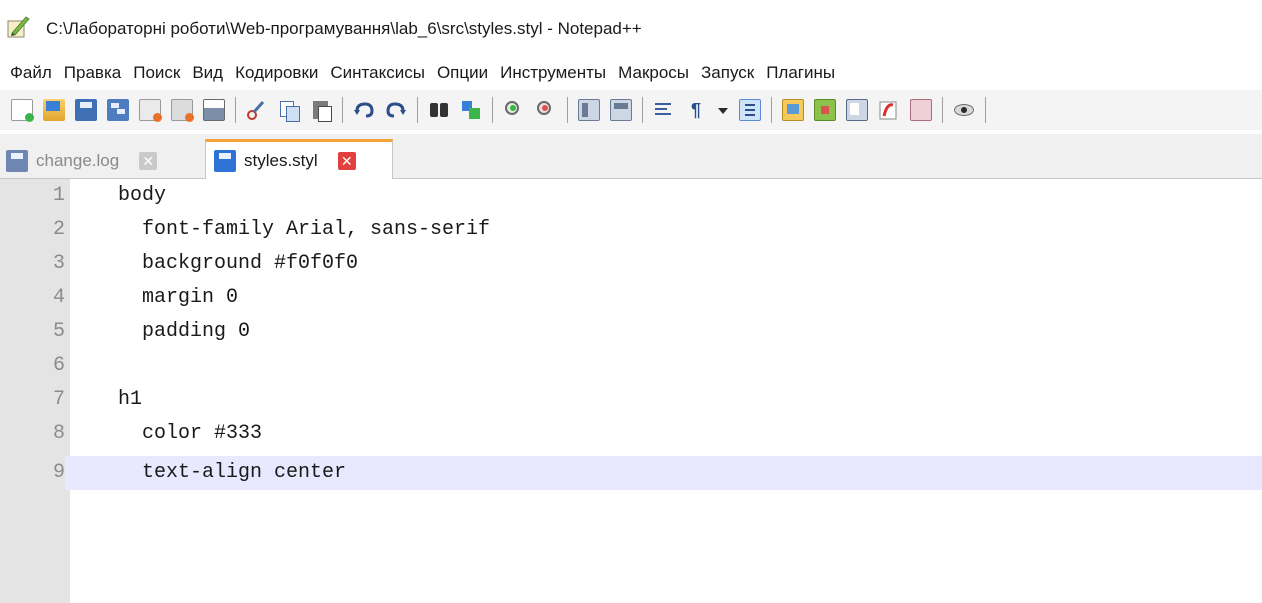 Image resolution: width=1262 pixels, height=603 pixels. Describe the element at coordinates (257, 110) in the screenshot. I see `cut-icon` at that location.